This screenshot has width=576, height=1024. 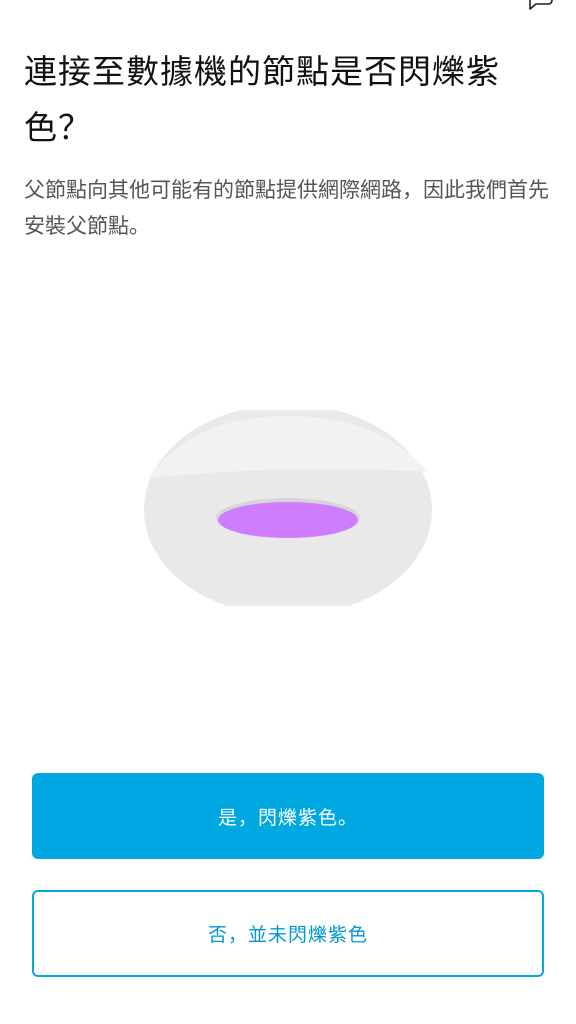 I want to click on node-device-illustration, so click(x=288, y=508).